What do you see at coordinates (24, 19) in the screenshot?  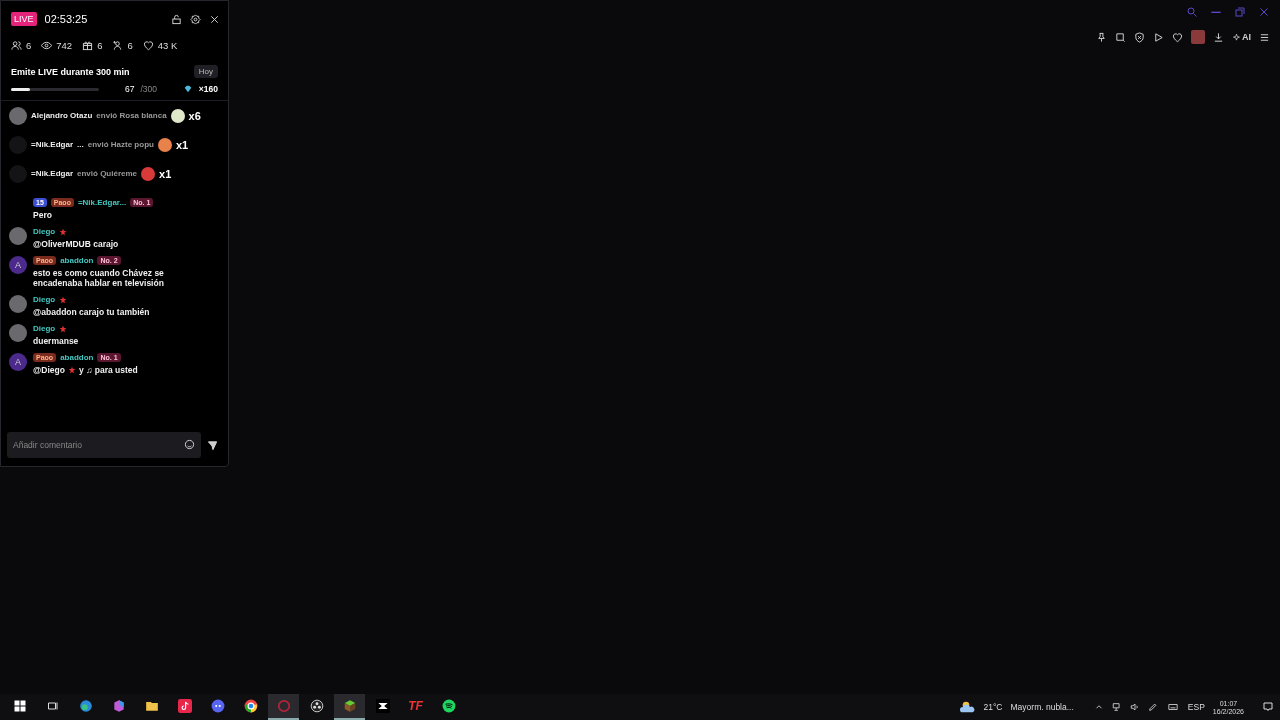 I see `live-badge: LIVE` at bounding box center [24, 19].